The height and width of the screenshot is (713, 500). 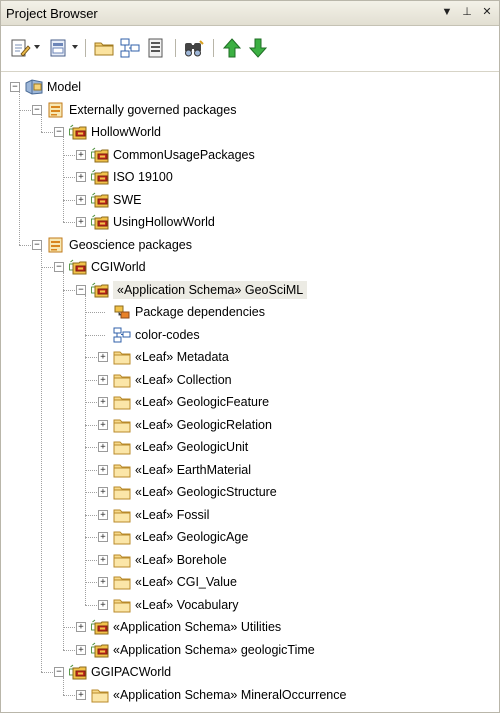 I want to click on tree-node-label: «Leaf» CGI_Value, so click(x=186, y=582).